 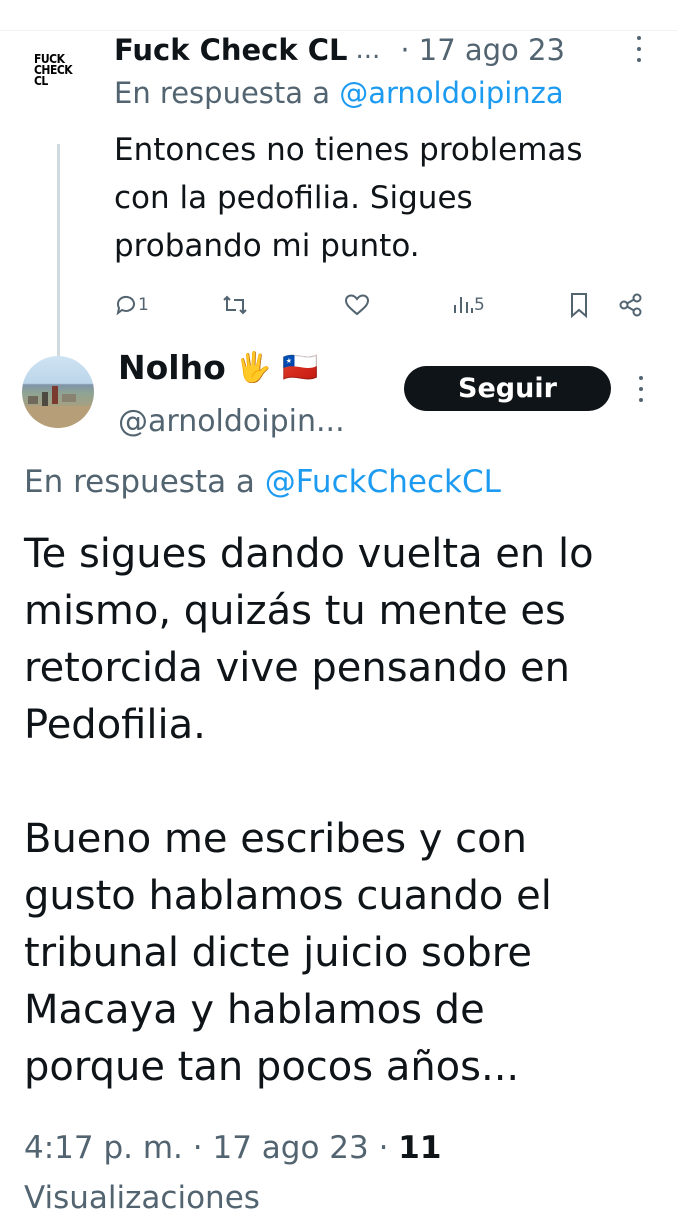 I want to click on page-title-cut: Post, so click(x=168, y=4).